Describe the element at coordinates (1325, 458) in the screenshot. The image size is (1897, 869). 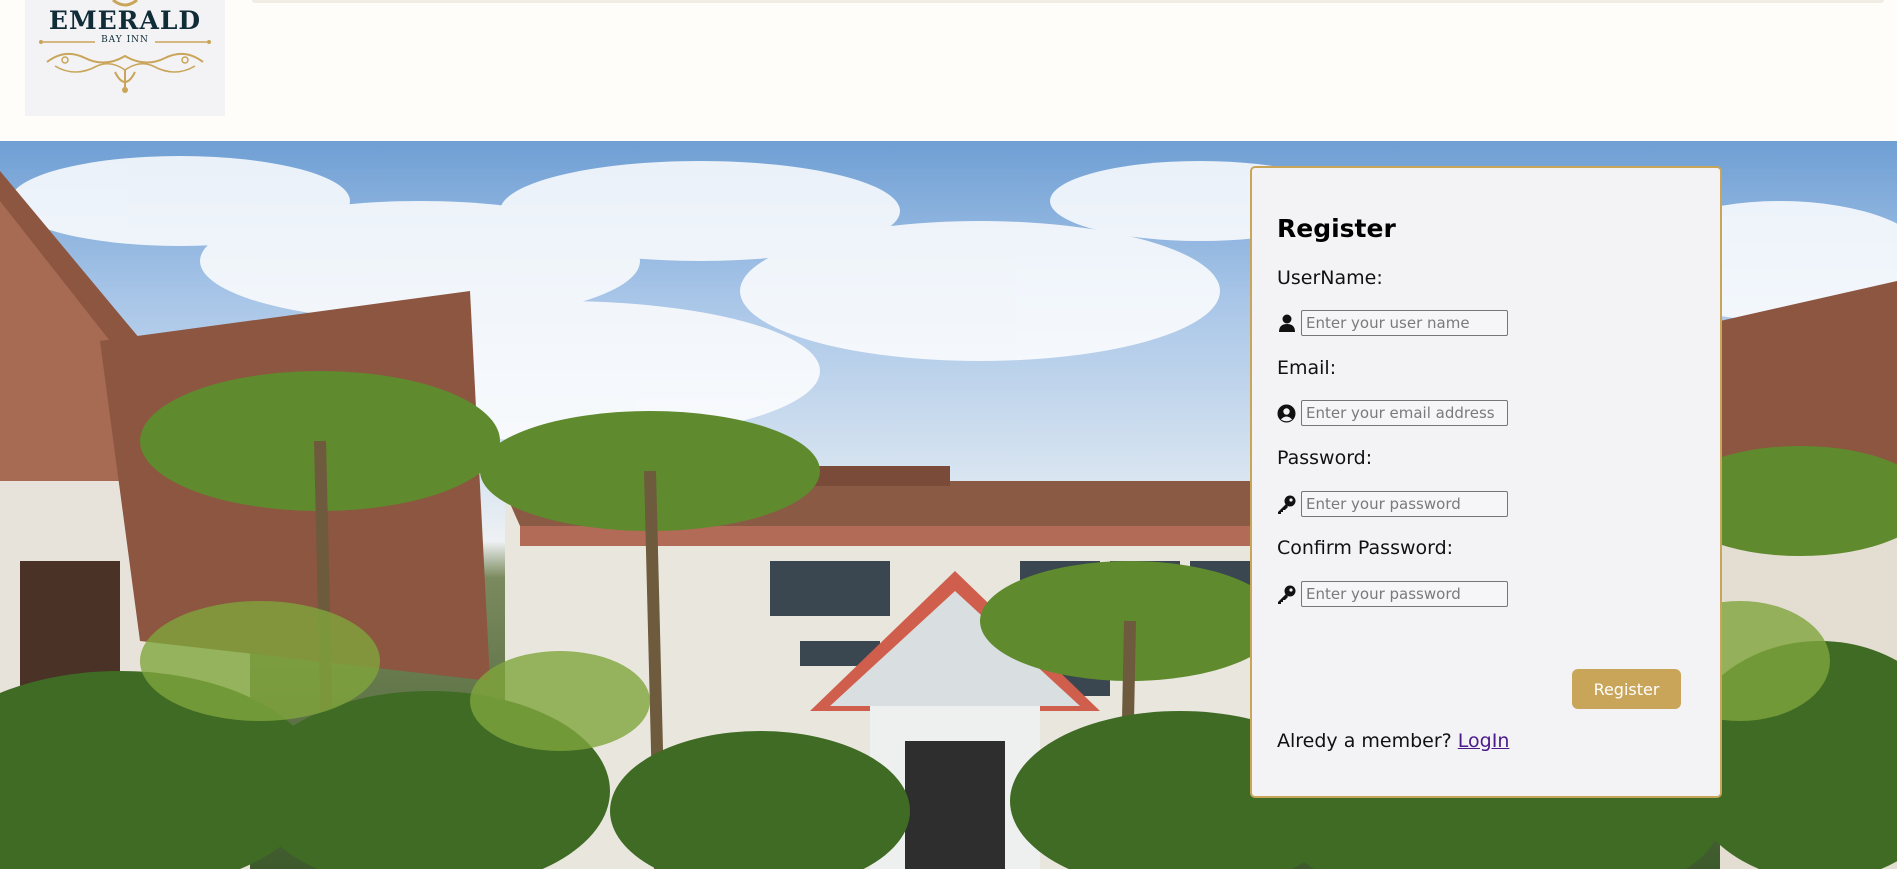
I see `password-label: Password:` at that location.